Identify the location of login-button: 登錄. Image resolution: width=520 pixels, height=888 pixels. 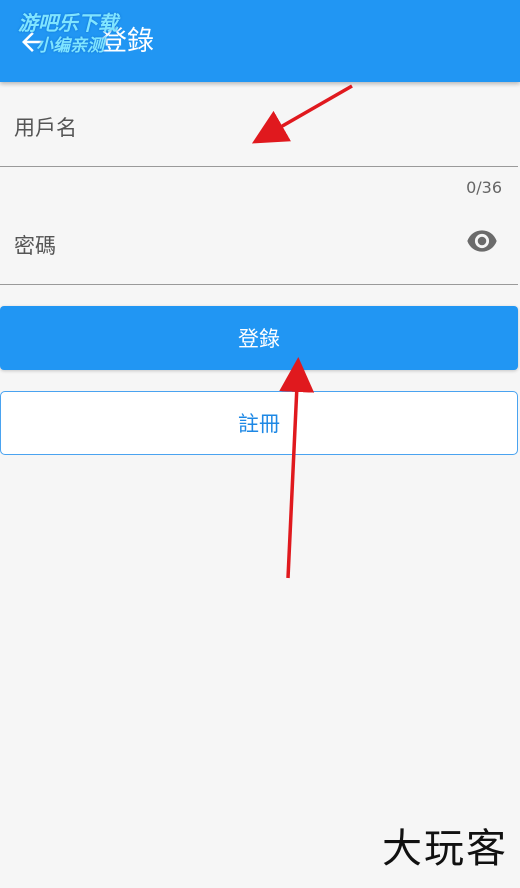
(259, 338).